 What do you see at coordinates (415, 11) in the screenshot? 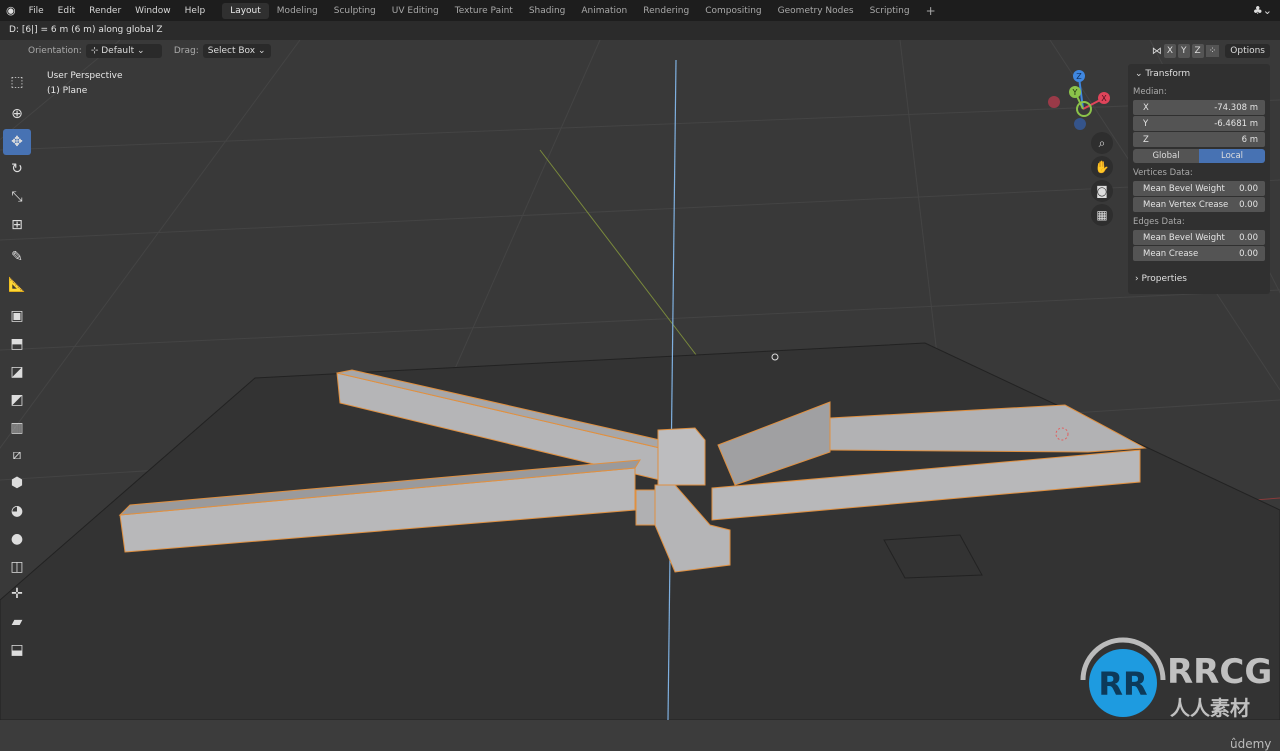
I see `tab-uv-editing: UV Editing` at bounding box center [415, 11].